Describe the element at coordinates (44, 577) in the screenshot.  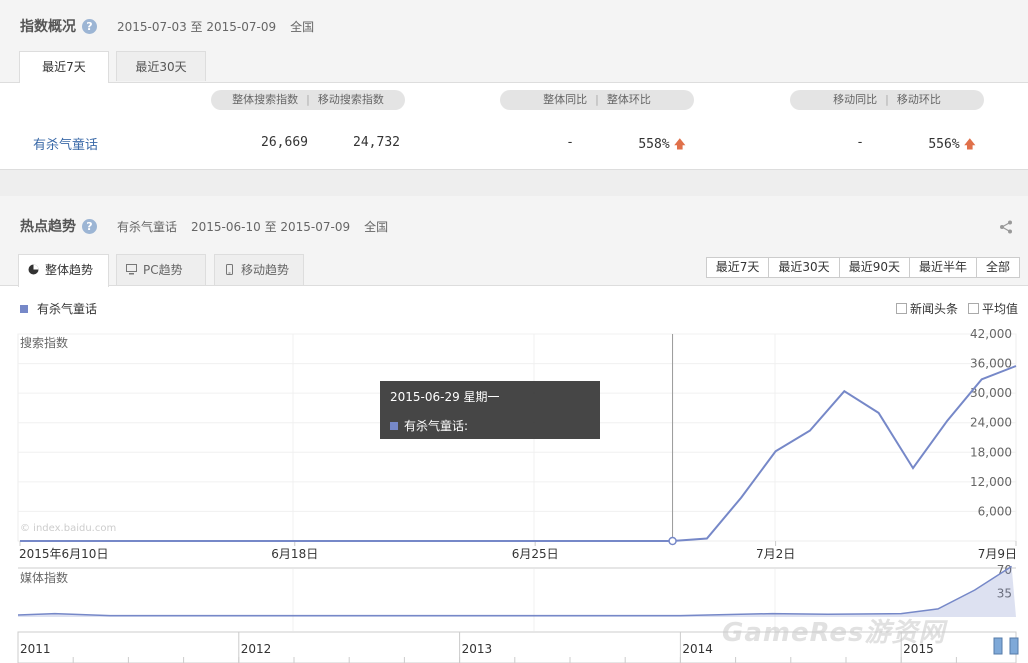
I see `media-axis-label: 媒体指数` at that location.